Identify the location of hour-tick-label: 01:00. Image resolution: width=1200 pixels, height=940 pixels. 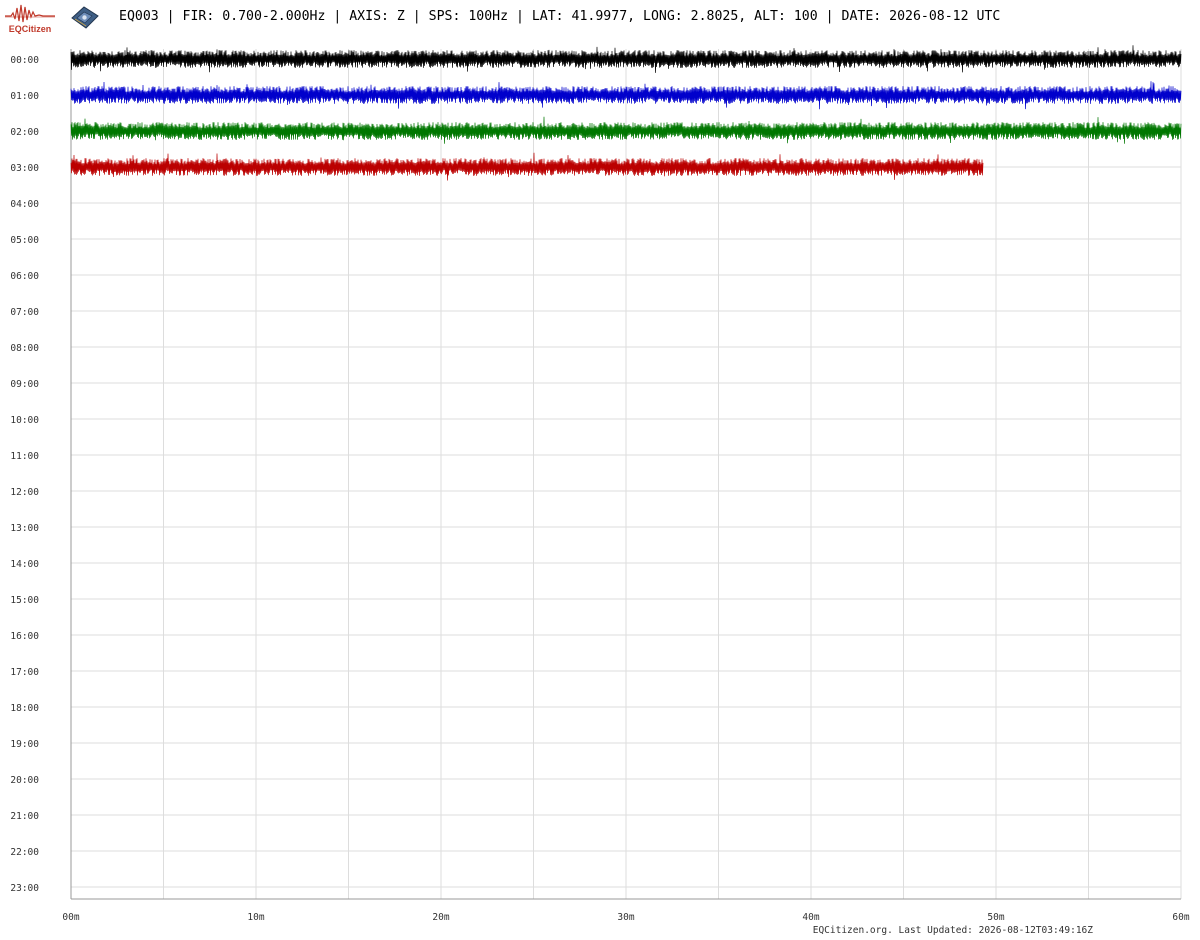
(24, 96).